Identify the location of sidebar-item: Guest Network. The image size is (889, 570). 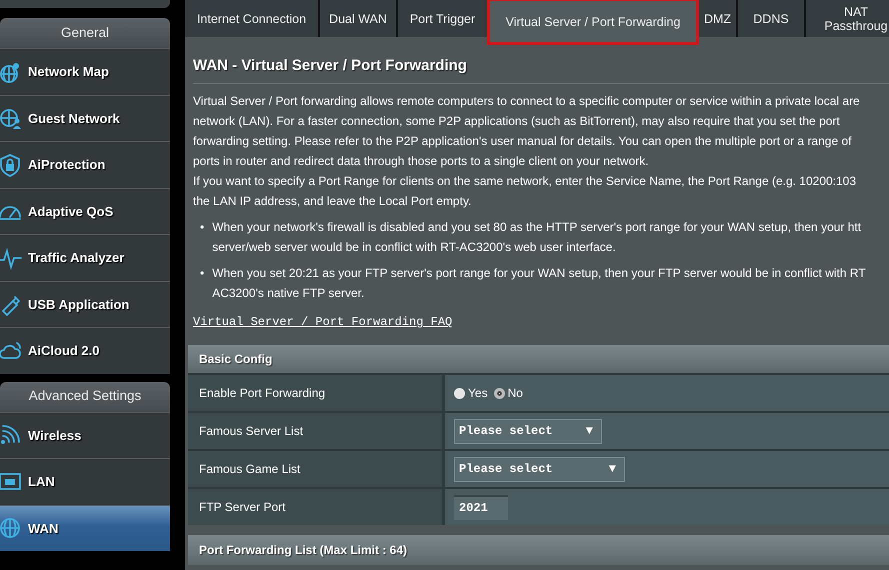
(85, 117).